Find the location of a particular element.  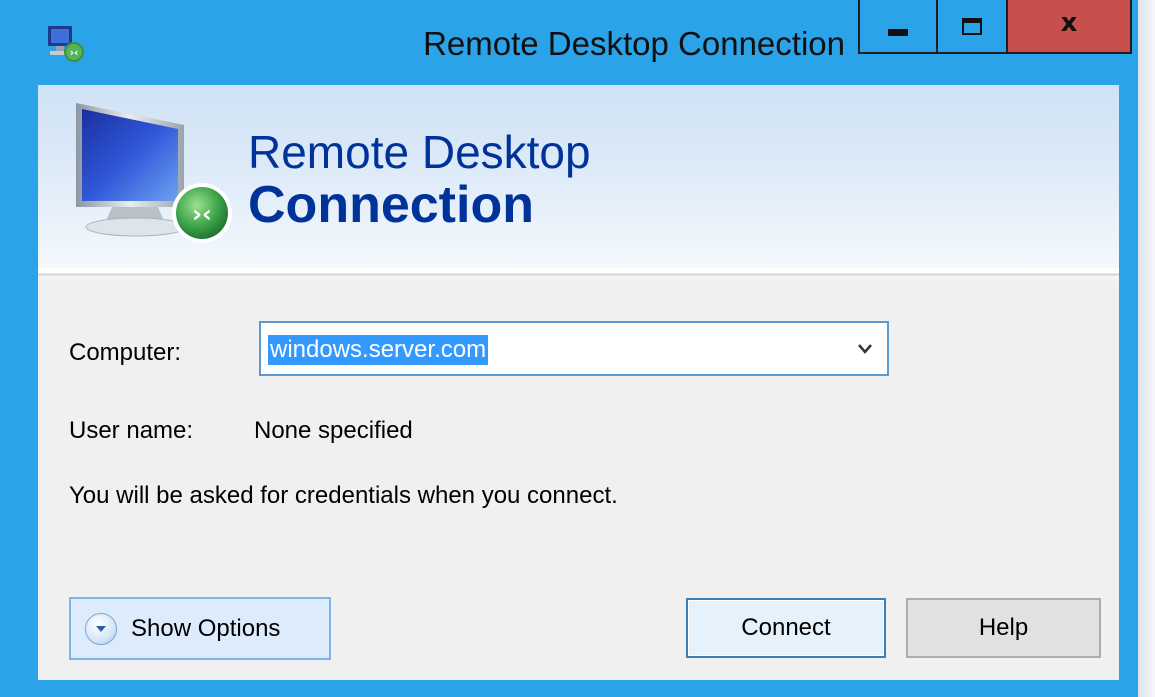

connect-button: Connect is located at coordinates (786, 628).